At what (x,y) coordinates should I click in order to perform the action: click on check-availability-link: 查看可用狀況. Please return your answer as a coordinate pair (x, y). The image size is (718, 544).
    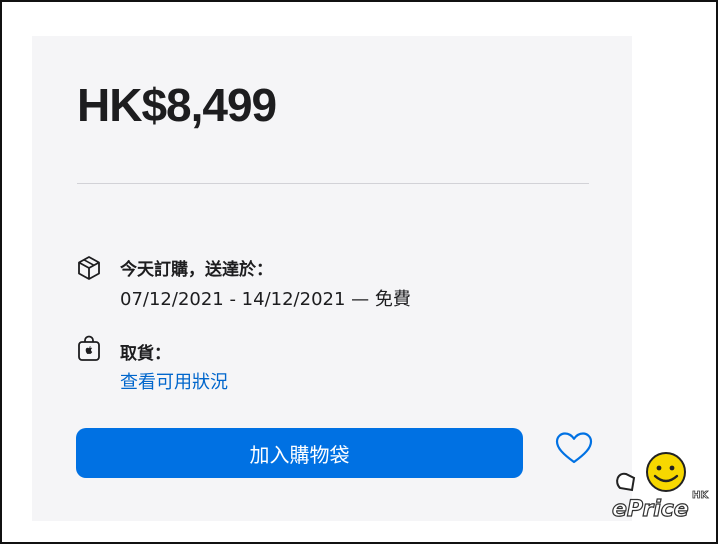
    Looking at the image, I should click on (174, 381).